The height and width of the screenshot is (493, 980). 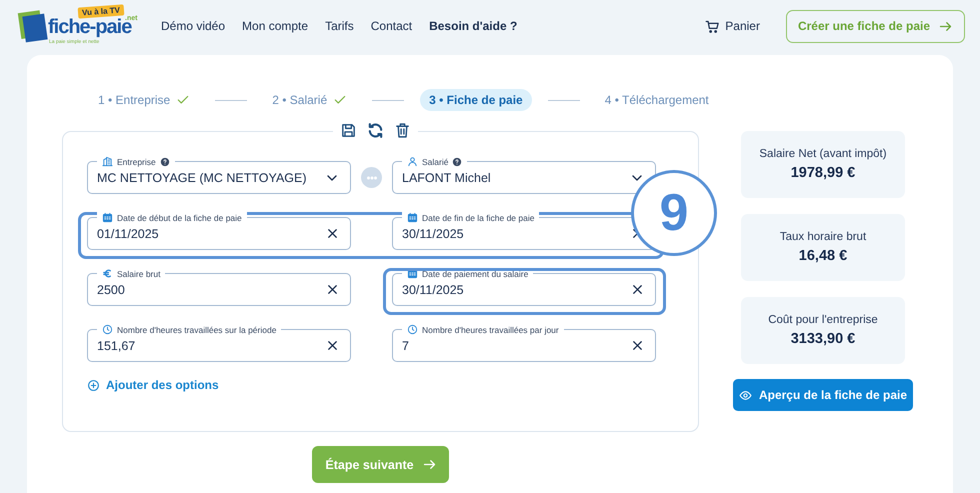 What do you see at coordinates (275, 26) in the screenshot?
I see `nav-link: Mon compte` at bounding box center [275, 26].